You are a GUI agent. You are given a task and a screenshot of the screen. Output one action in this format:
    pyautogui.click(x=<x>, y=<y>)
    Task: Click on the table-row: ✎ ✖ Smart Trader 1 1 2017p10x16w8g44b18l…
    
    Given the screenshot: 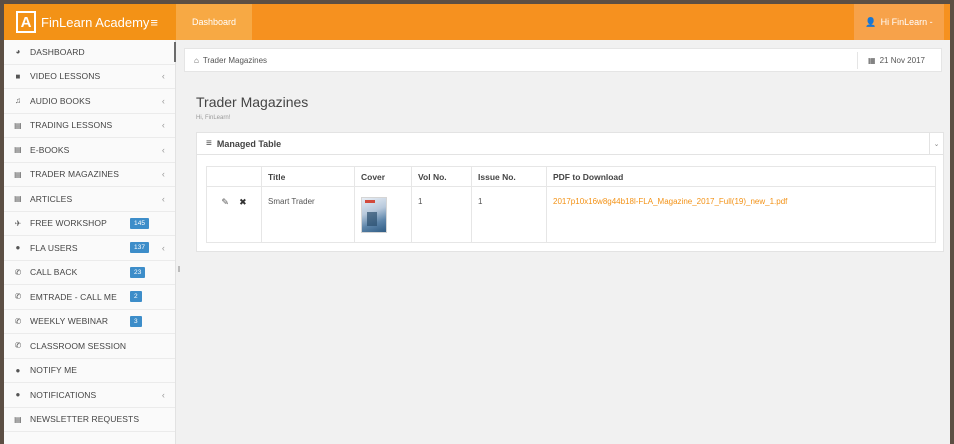 What is the action you would take?
    pyautogui.click(x=571, y=214)
    